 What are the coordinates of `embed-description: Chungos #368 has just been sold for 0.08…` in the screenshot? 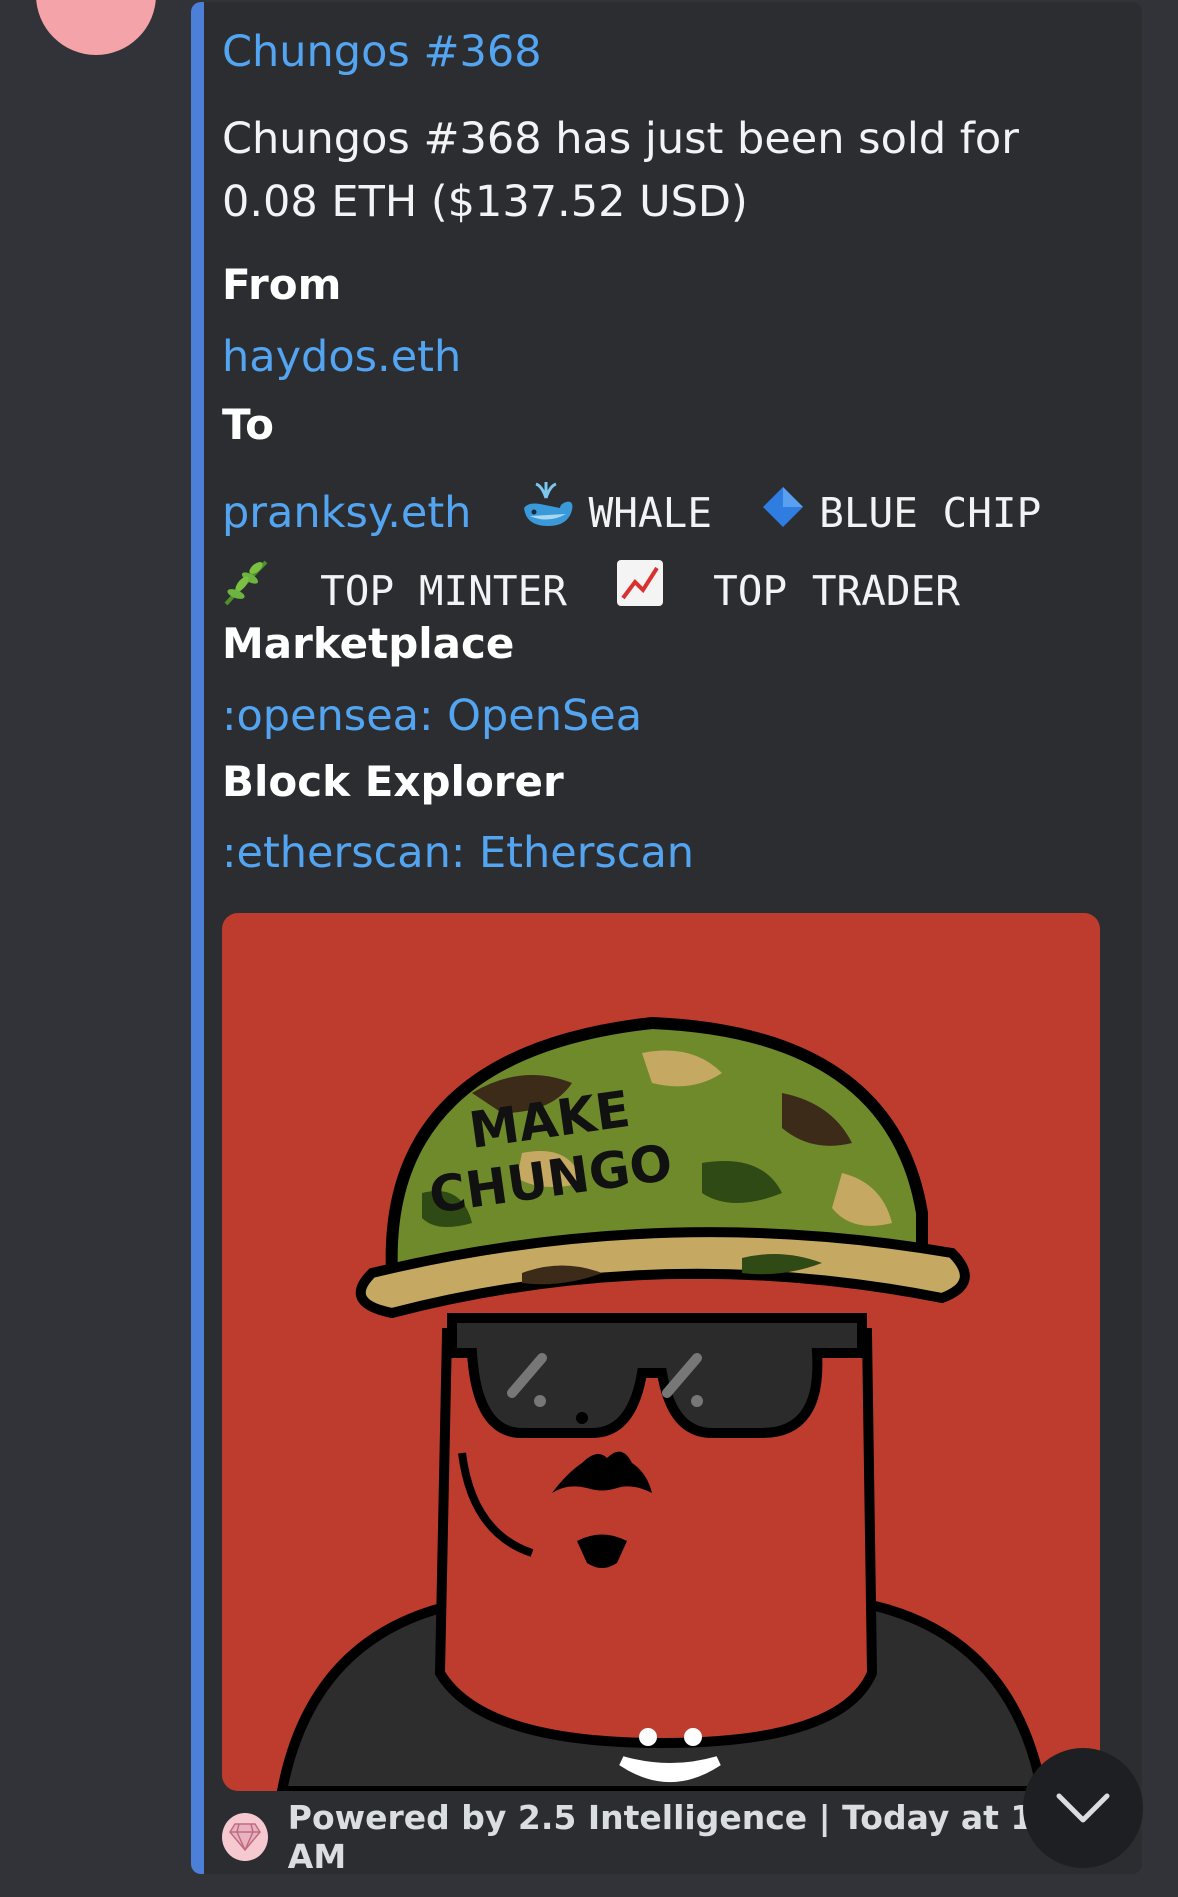 It's located at (620, 170).